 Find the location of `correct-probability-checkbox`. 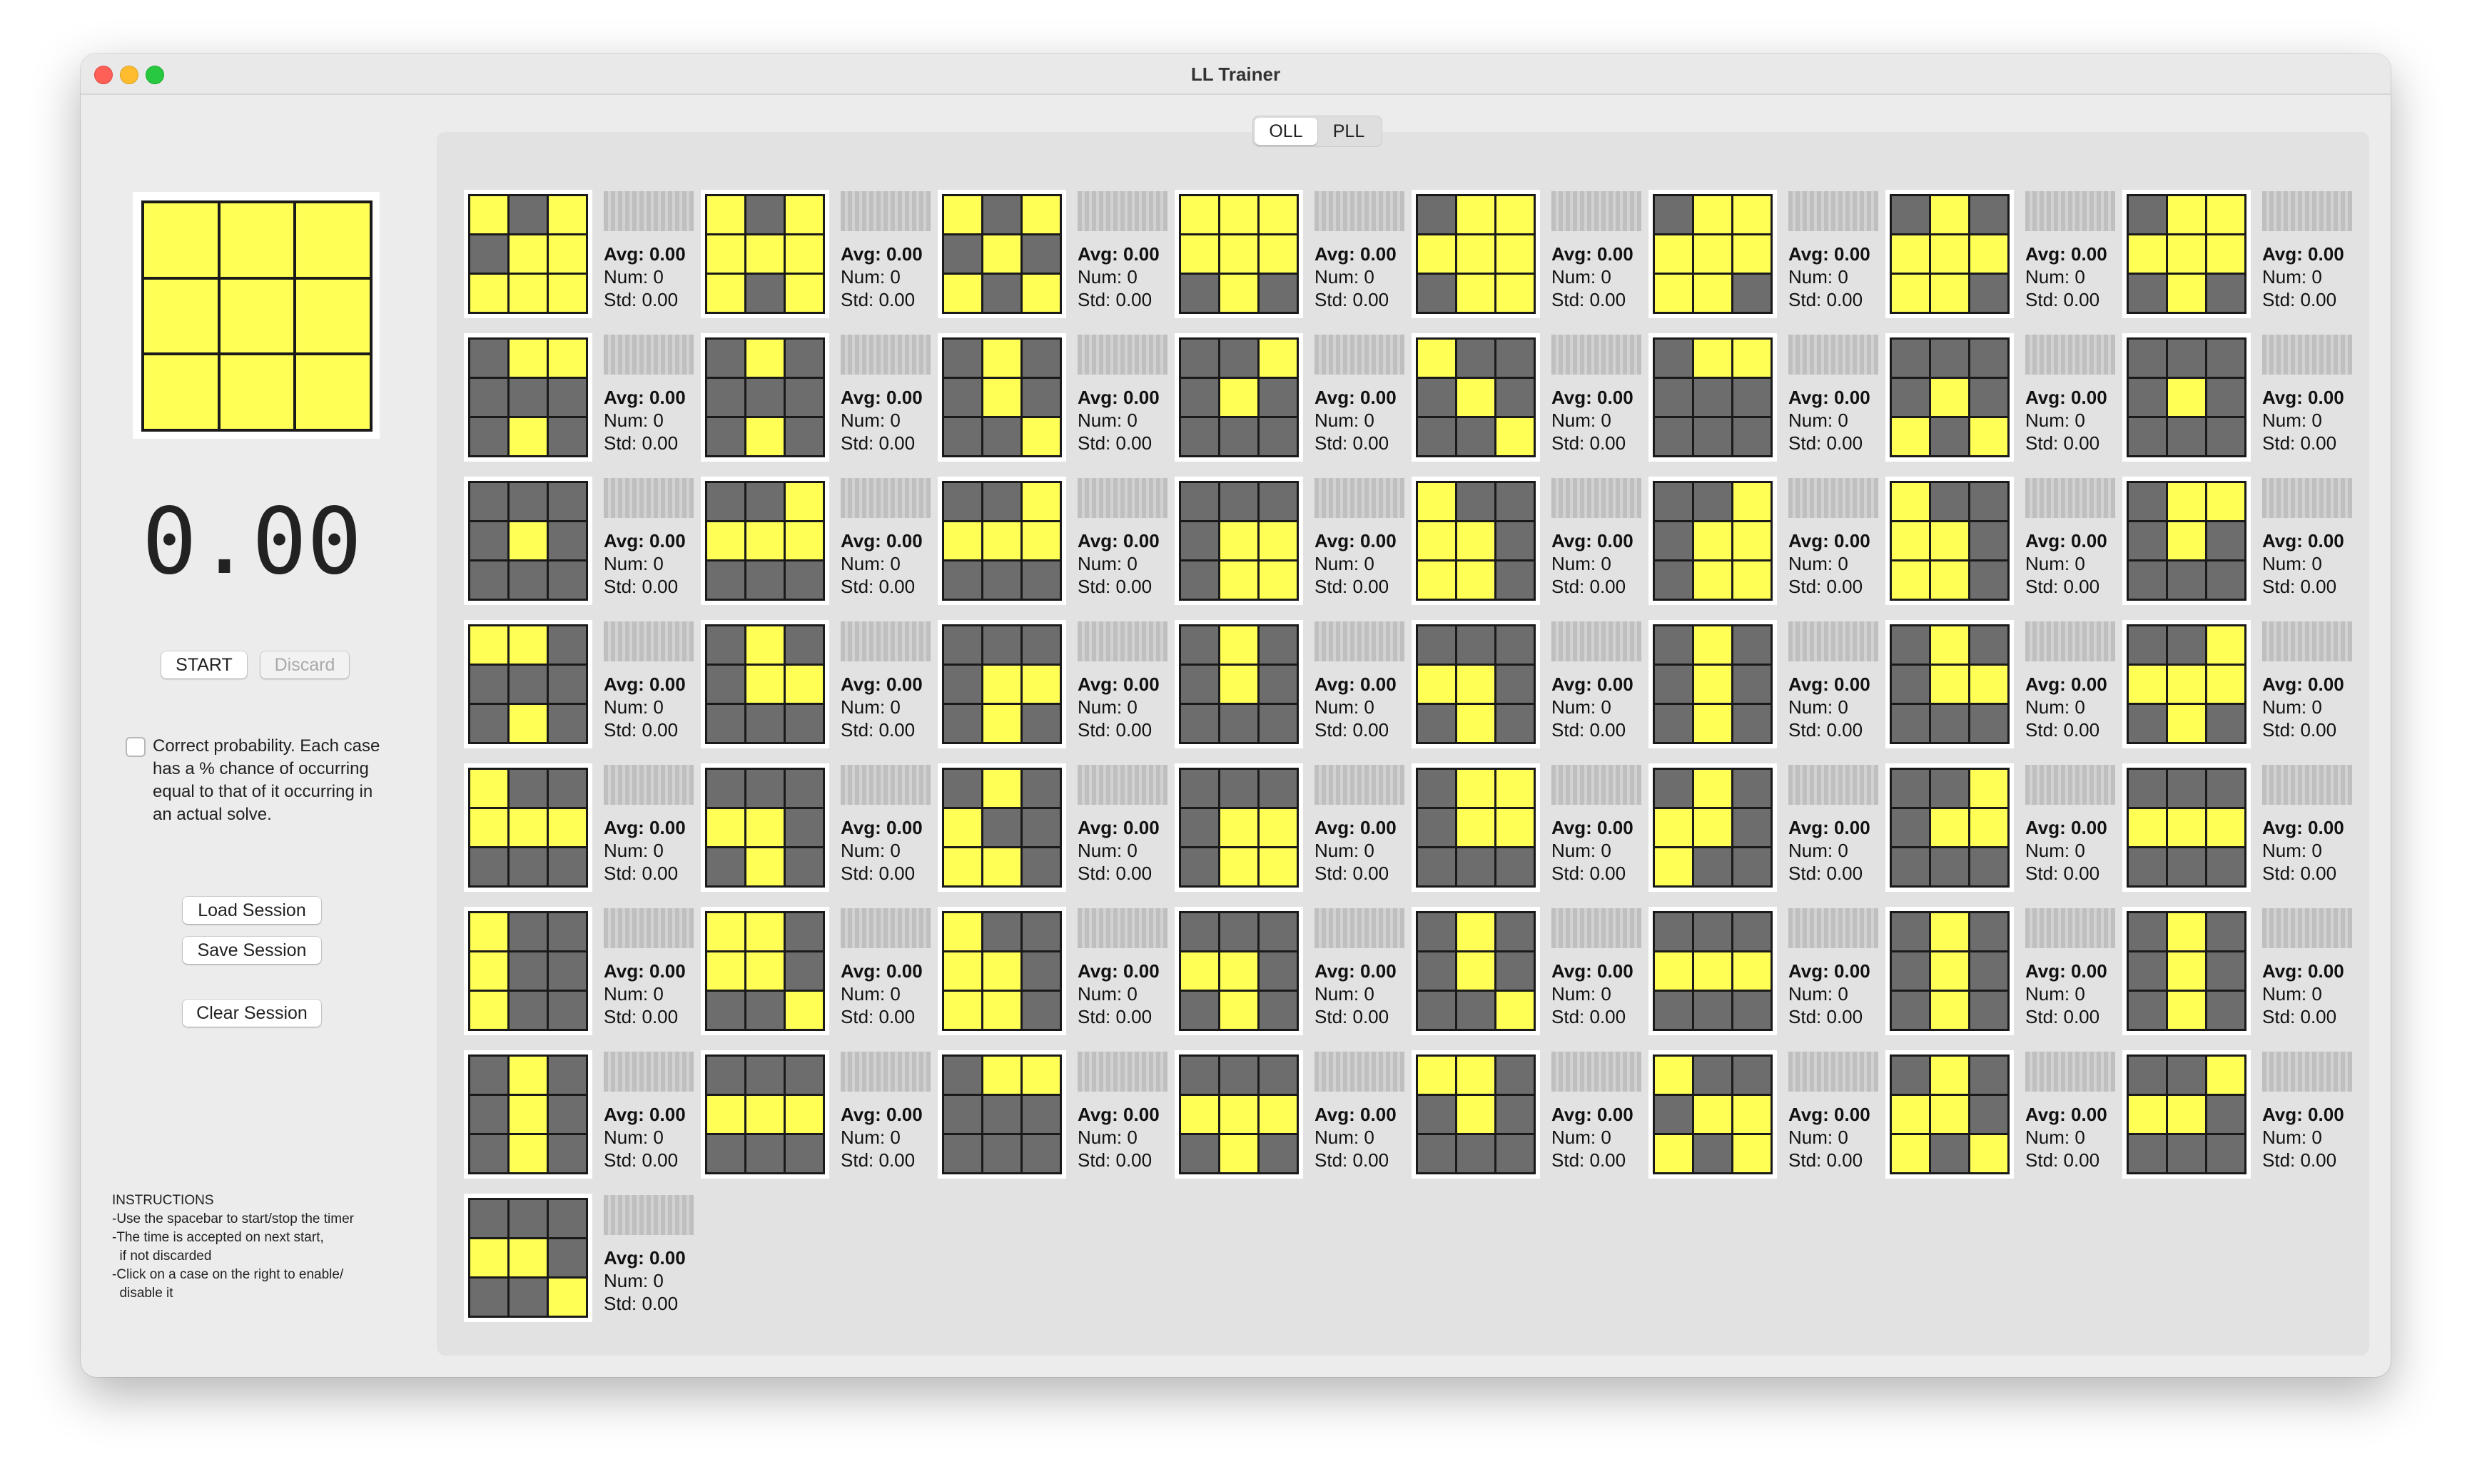

correct-probability-checkbox is located at coordinates (136, 747).